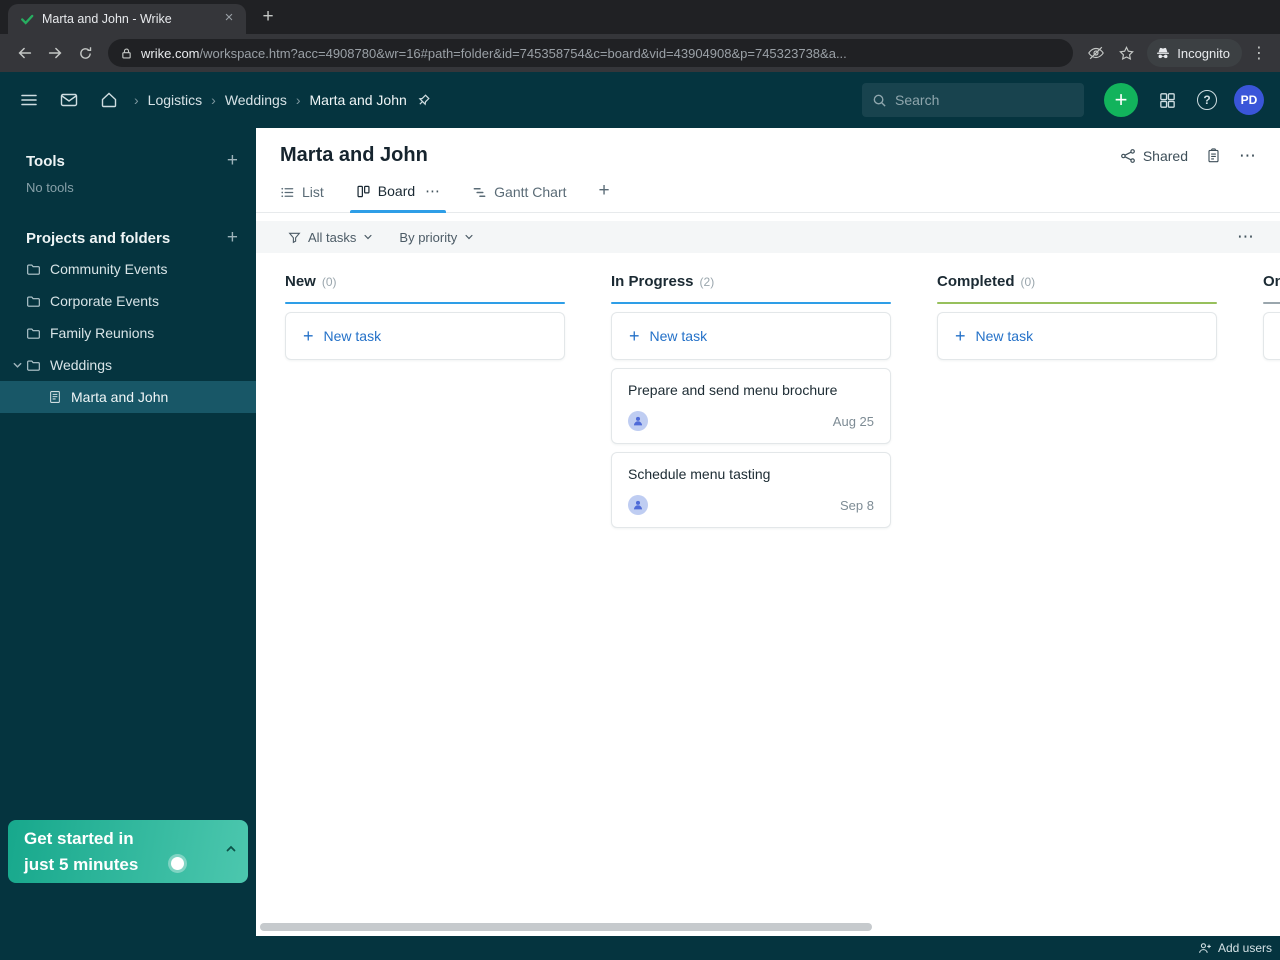 This screenshot has width=1280, height=960. I want to click on header-actions: Shared ⋯, so click(1188, 156).